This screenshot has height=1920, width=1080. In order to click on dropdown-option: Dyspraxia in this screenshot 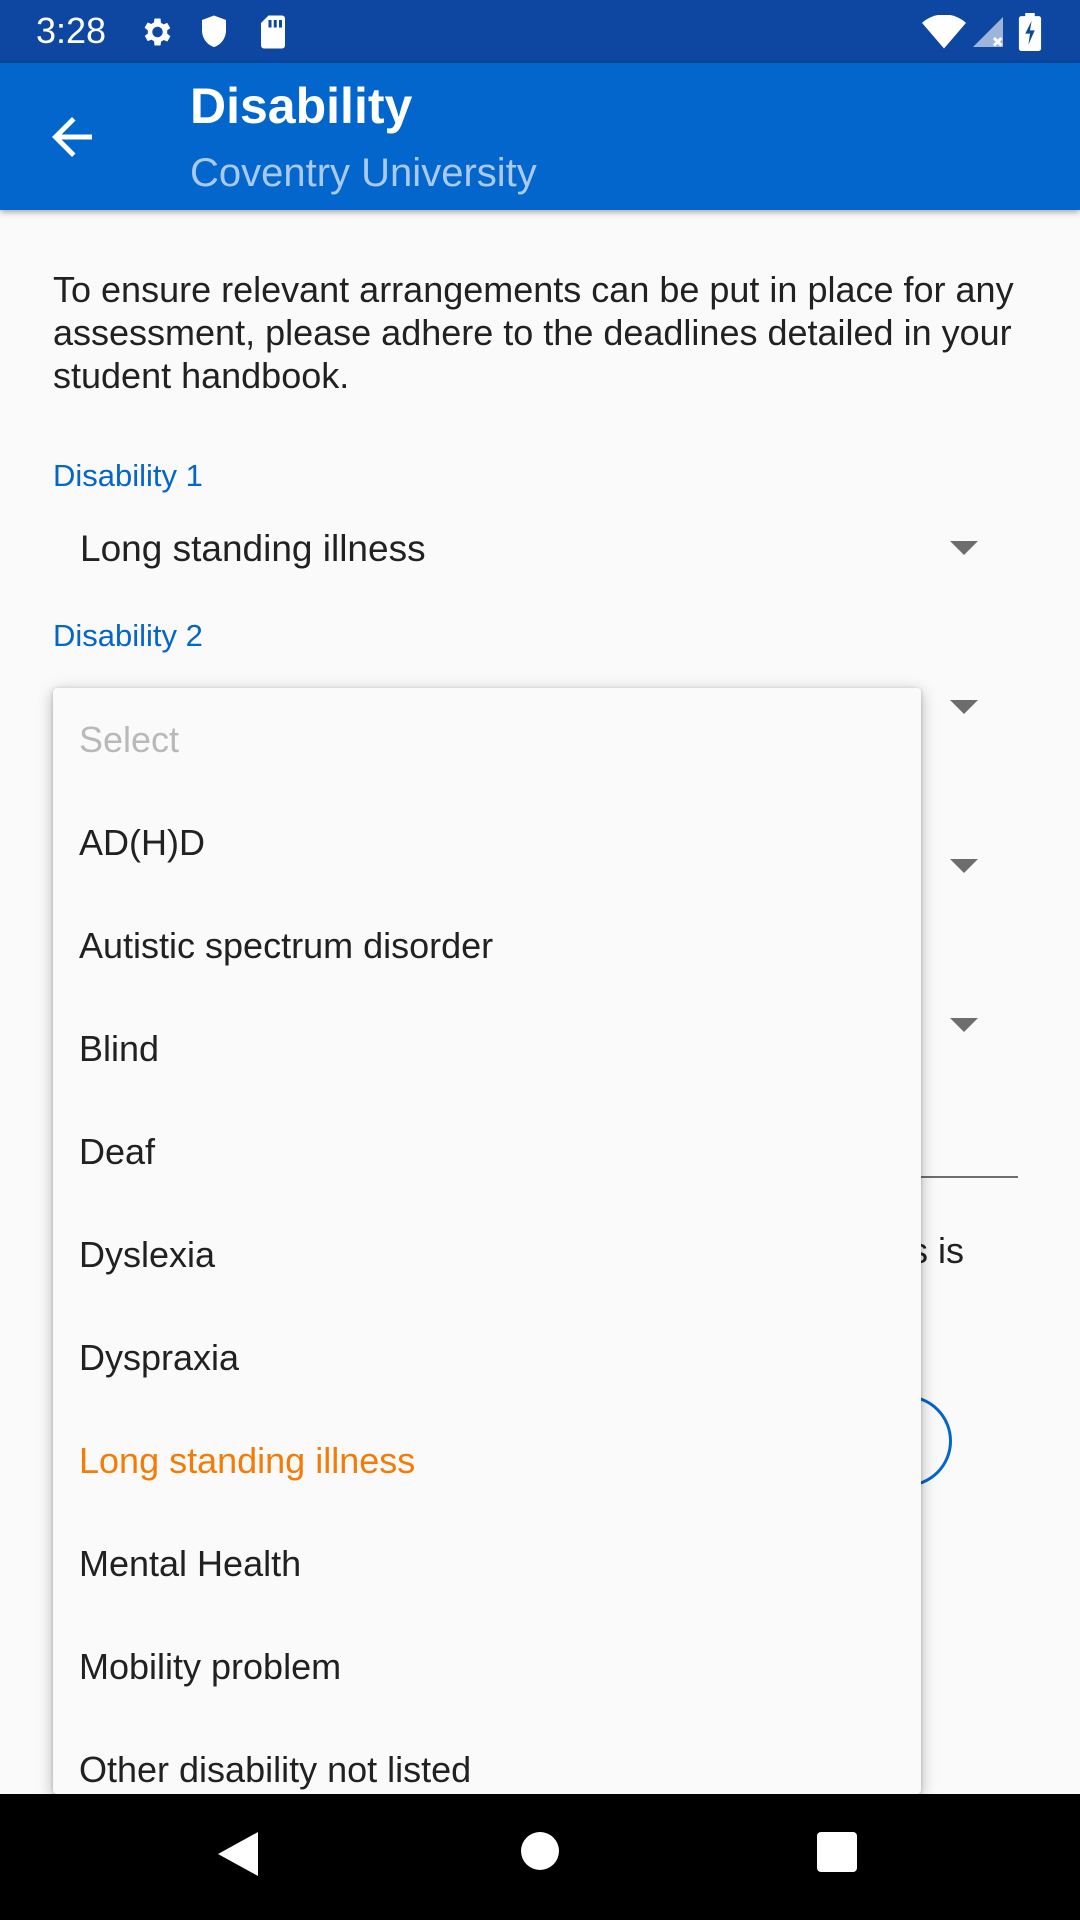, I will do `click(487, 1357)`.